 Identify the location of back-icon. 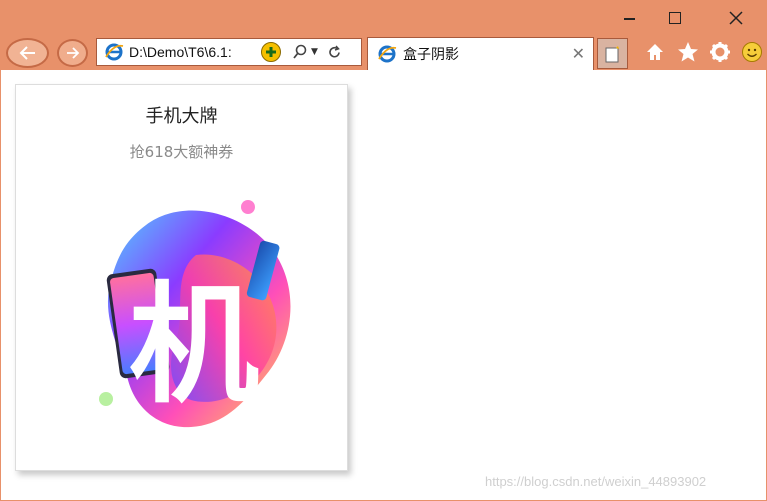
(27, 53).